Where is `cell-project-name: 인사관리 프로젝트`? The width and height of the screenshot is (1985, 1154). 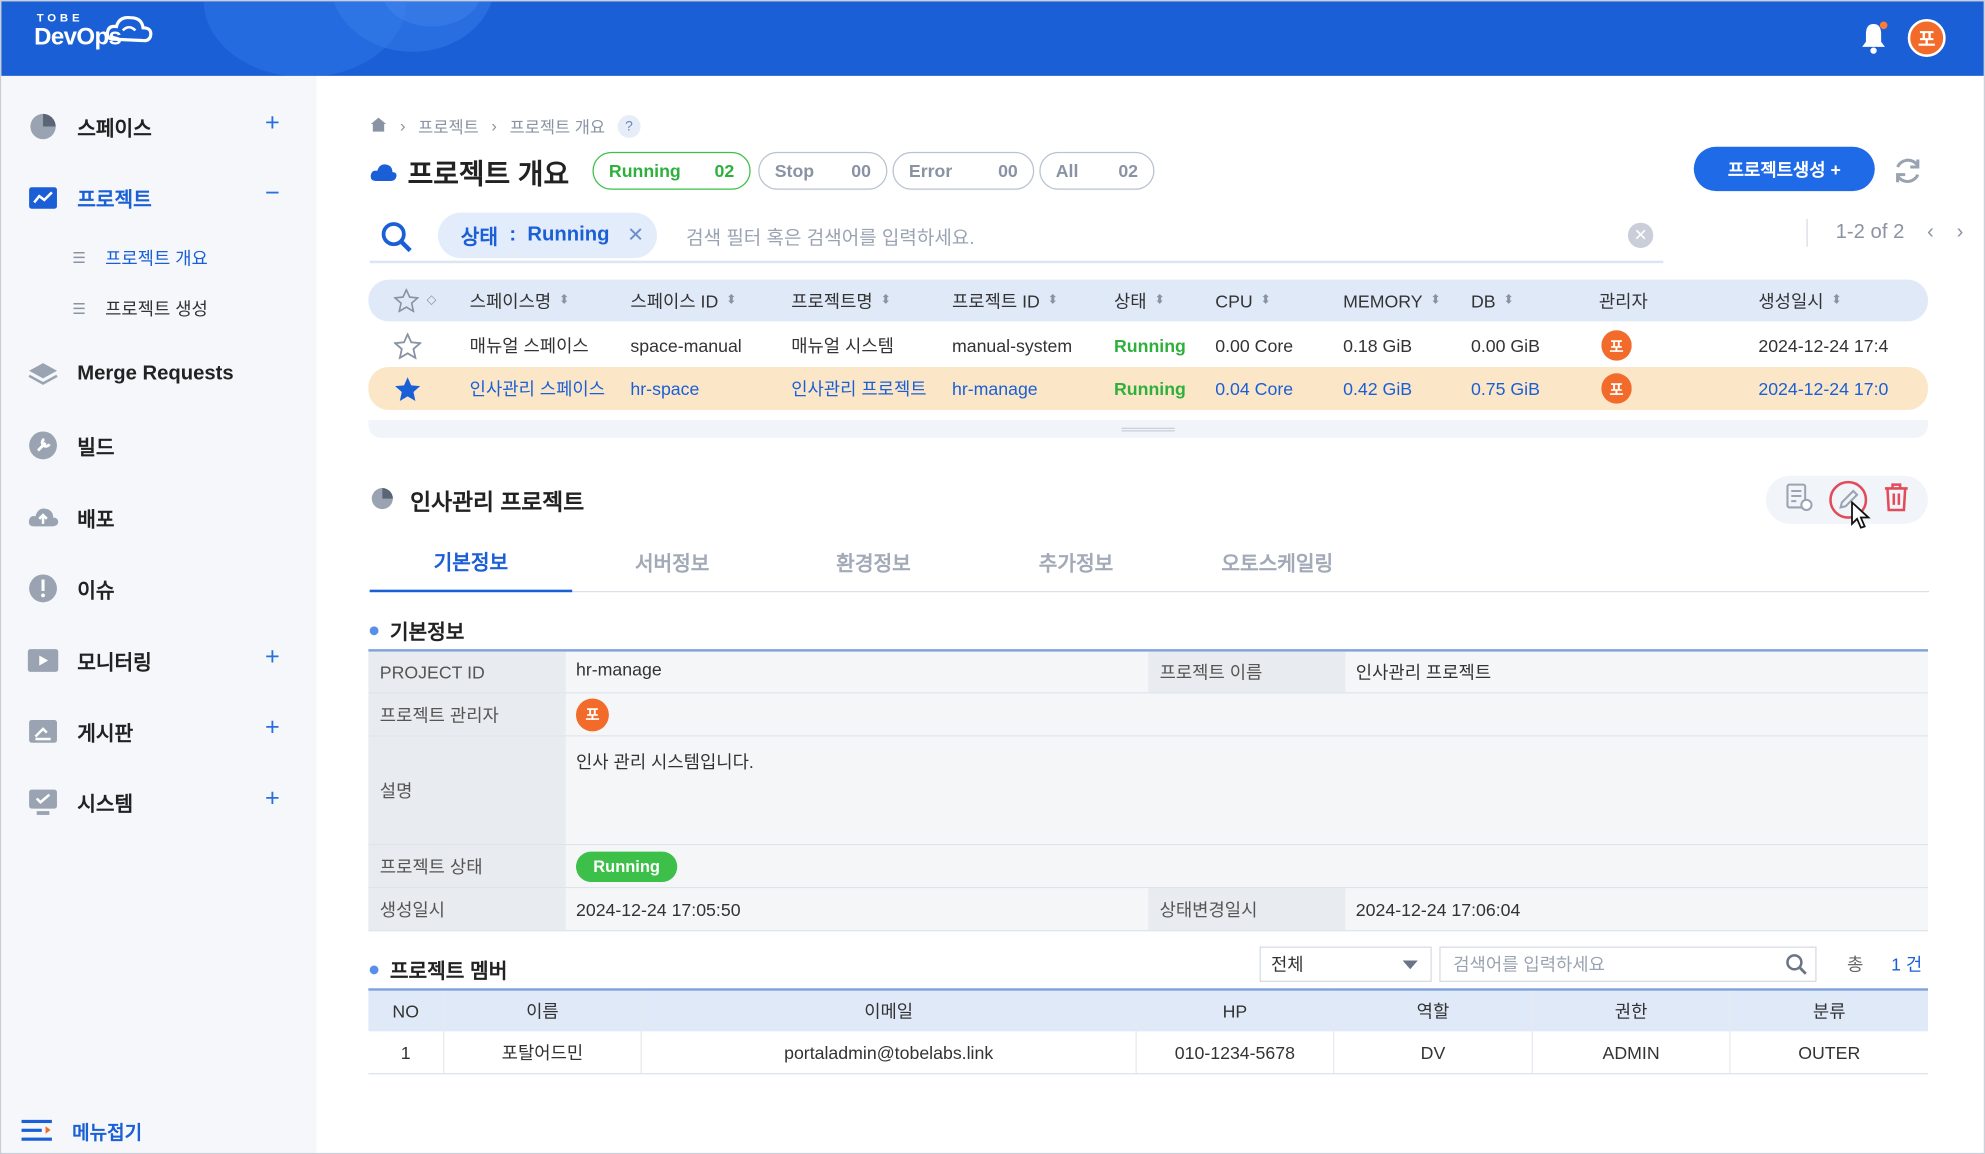 cell-project-name: 인사관리 프로젝트 is located at coordinates (859, 388).